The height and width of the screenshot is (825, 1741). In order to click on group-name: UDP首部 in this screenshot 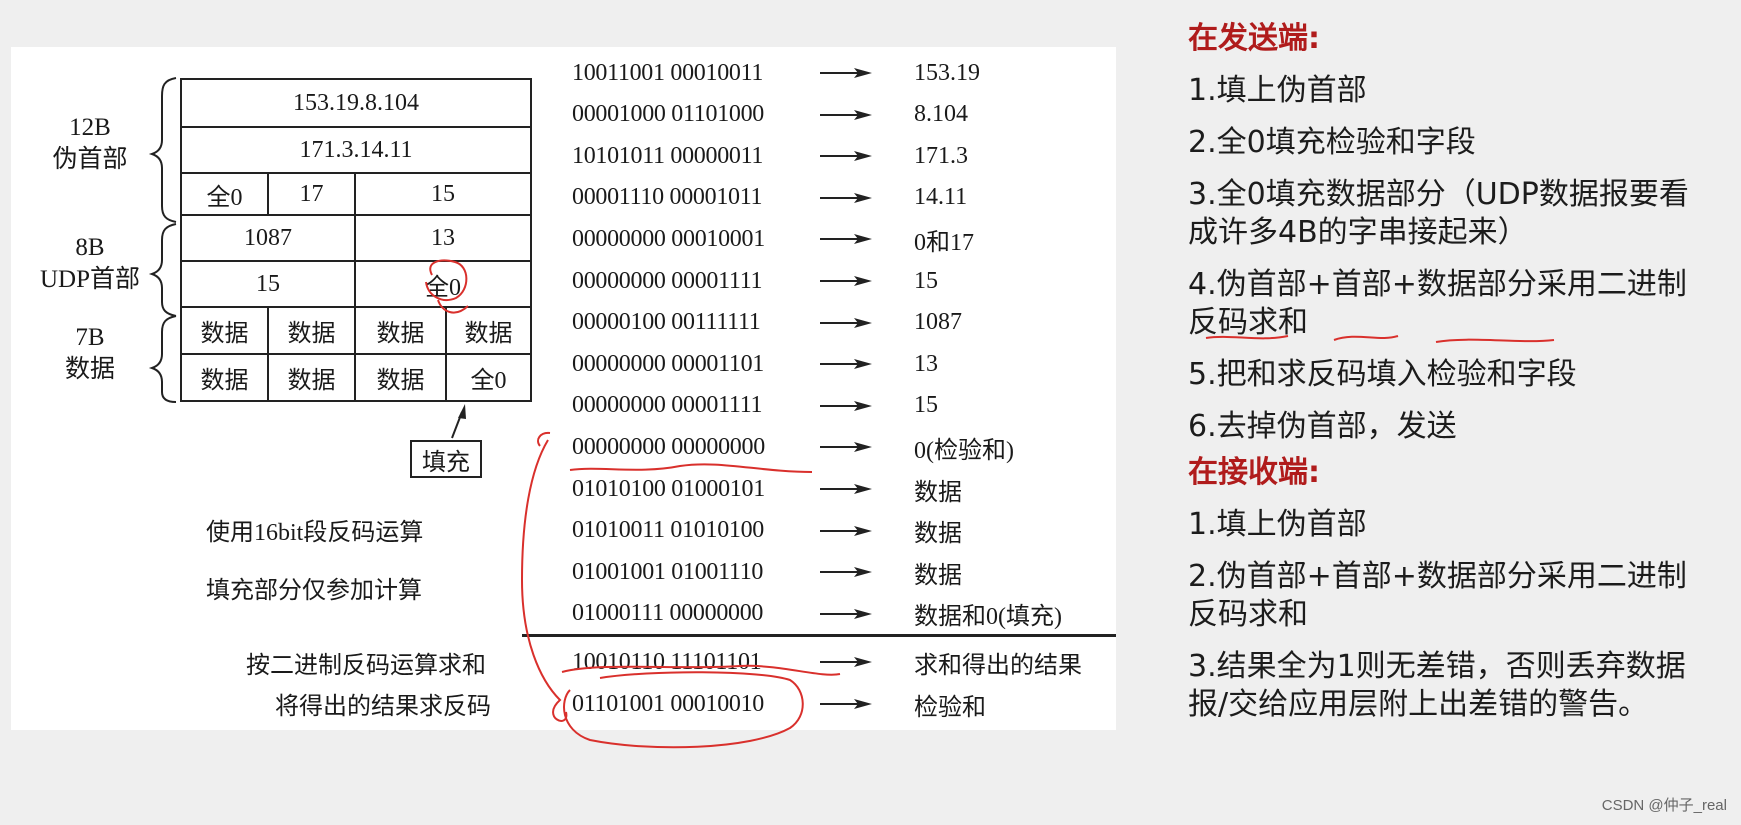, I will do `click(89, 279)`.